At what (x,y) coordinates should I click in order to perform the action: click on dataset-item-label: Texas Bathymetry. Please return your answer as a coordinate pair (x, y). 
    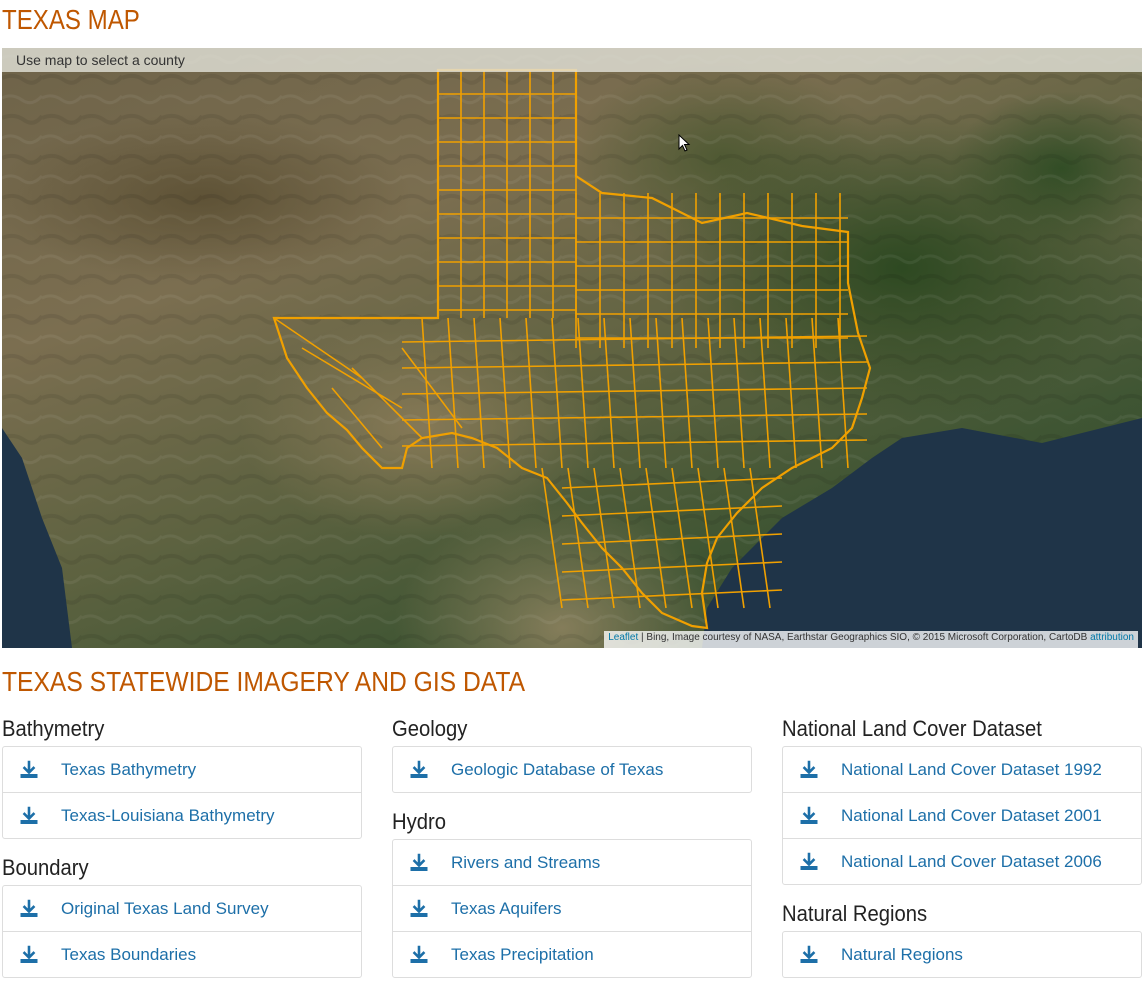
    Looking at the image, I should click on (128, 770).